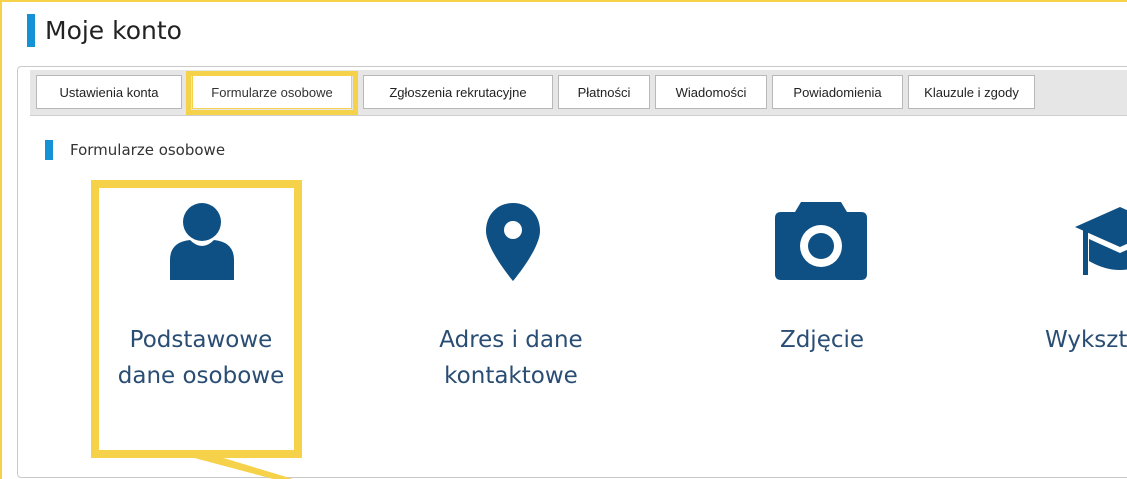  What do you see at coordinates (1101, 245) in the screenshot?
I see `graduation-cap-icon` at bounding box center [1101, 245].